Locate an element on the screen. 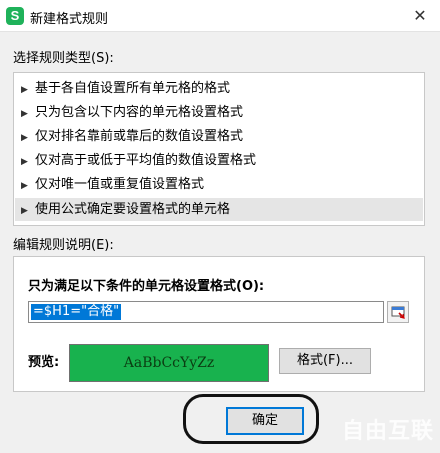 This screenshot has height=453, width=440. rule-item-top-bottom: ▶ 仅对排名靠前或靠后的数值设置格式 is located at coordinates (219, 136).